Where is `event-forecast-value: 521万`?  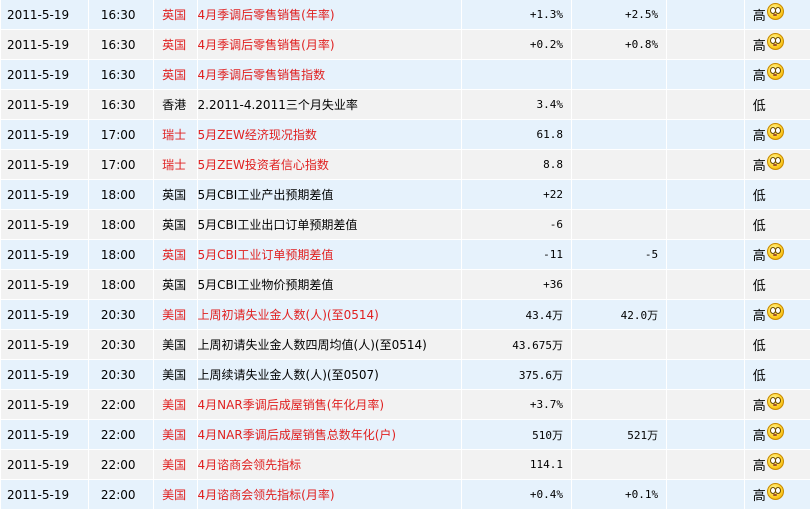
event-forecast-value: 521万 is located at coordinates (619, 434).